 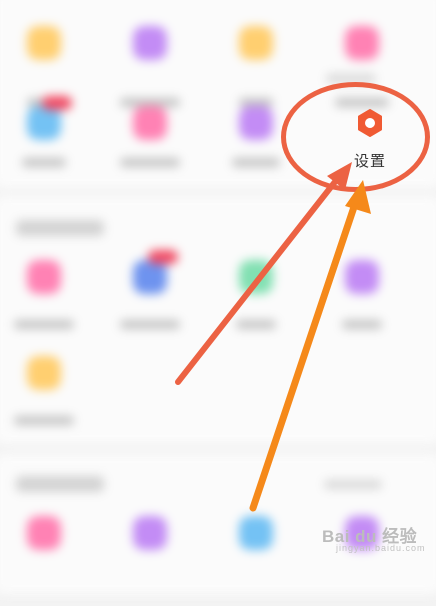 I want to click on more-link, so click(x=353, y=484).